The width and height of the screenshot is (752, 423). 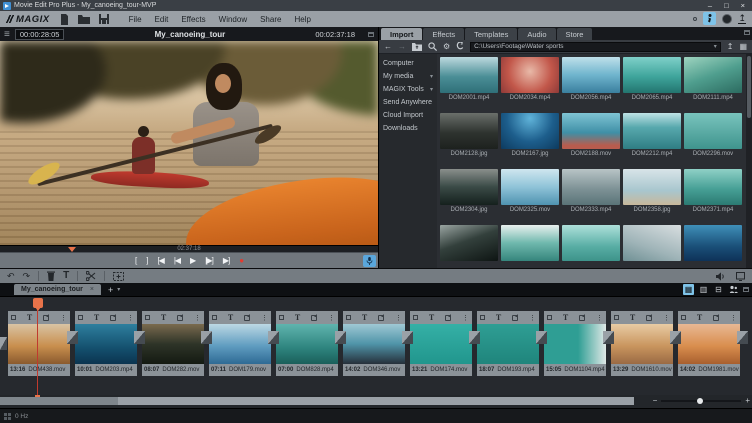 I want to click on zoom-in-button: +, so click(x=747, y=401).